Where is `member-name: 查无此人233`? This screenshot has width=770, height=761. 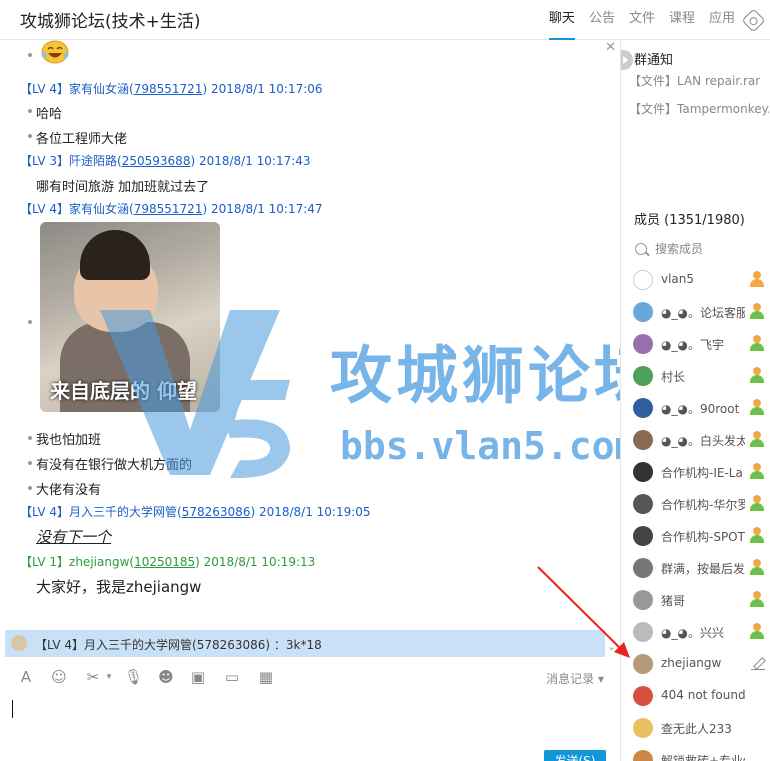 member-name: 查无此人233 is located at coordinates (696, 729).